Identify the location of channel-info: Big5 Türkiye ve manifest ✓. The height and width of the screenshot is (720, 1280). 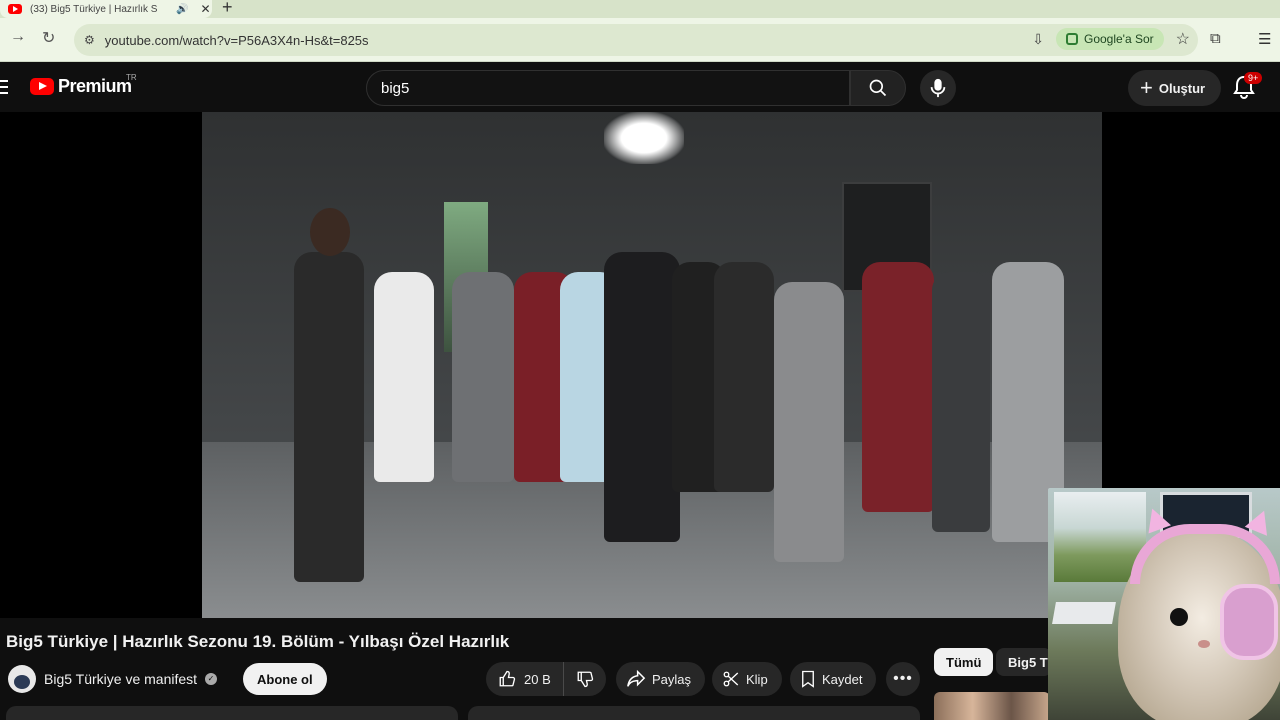
(113, 679).